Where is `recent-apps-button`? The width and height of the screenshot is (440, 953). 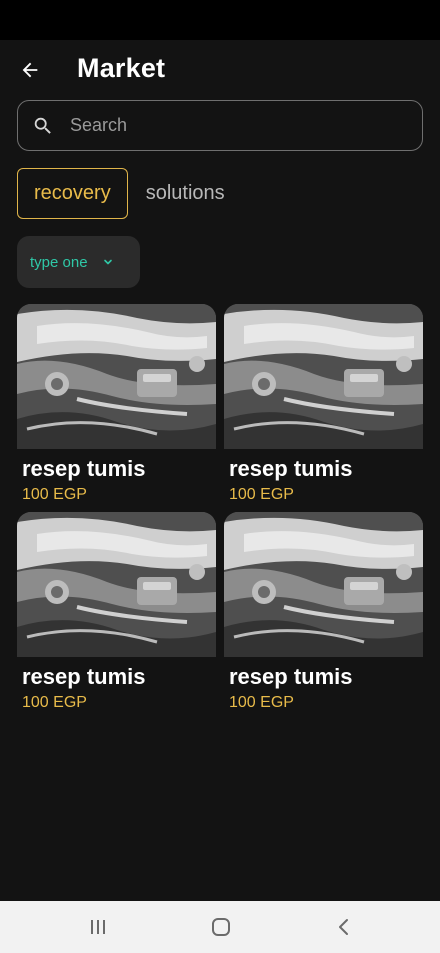
recent-apps-button is located at coordinates (98, 927).